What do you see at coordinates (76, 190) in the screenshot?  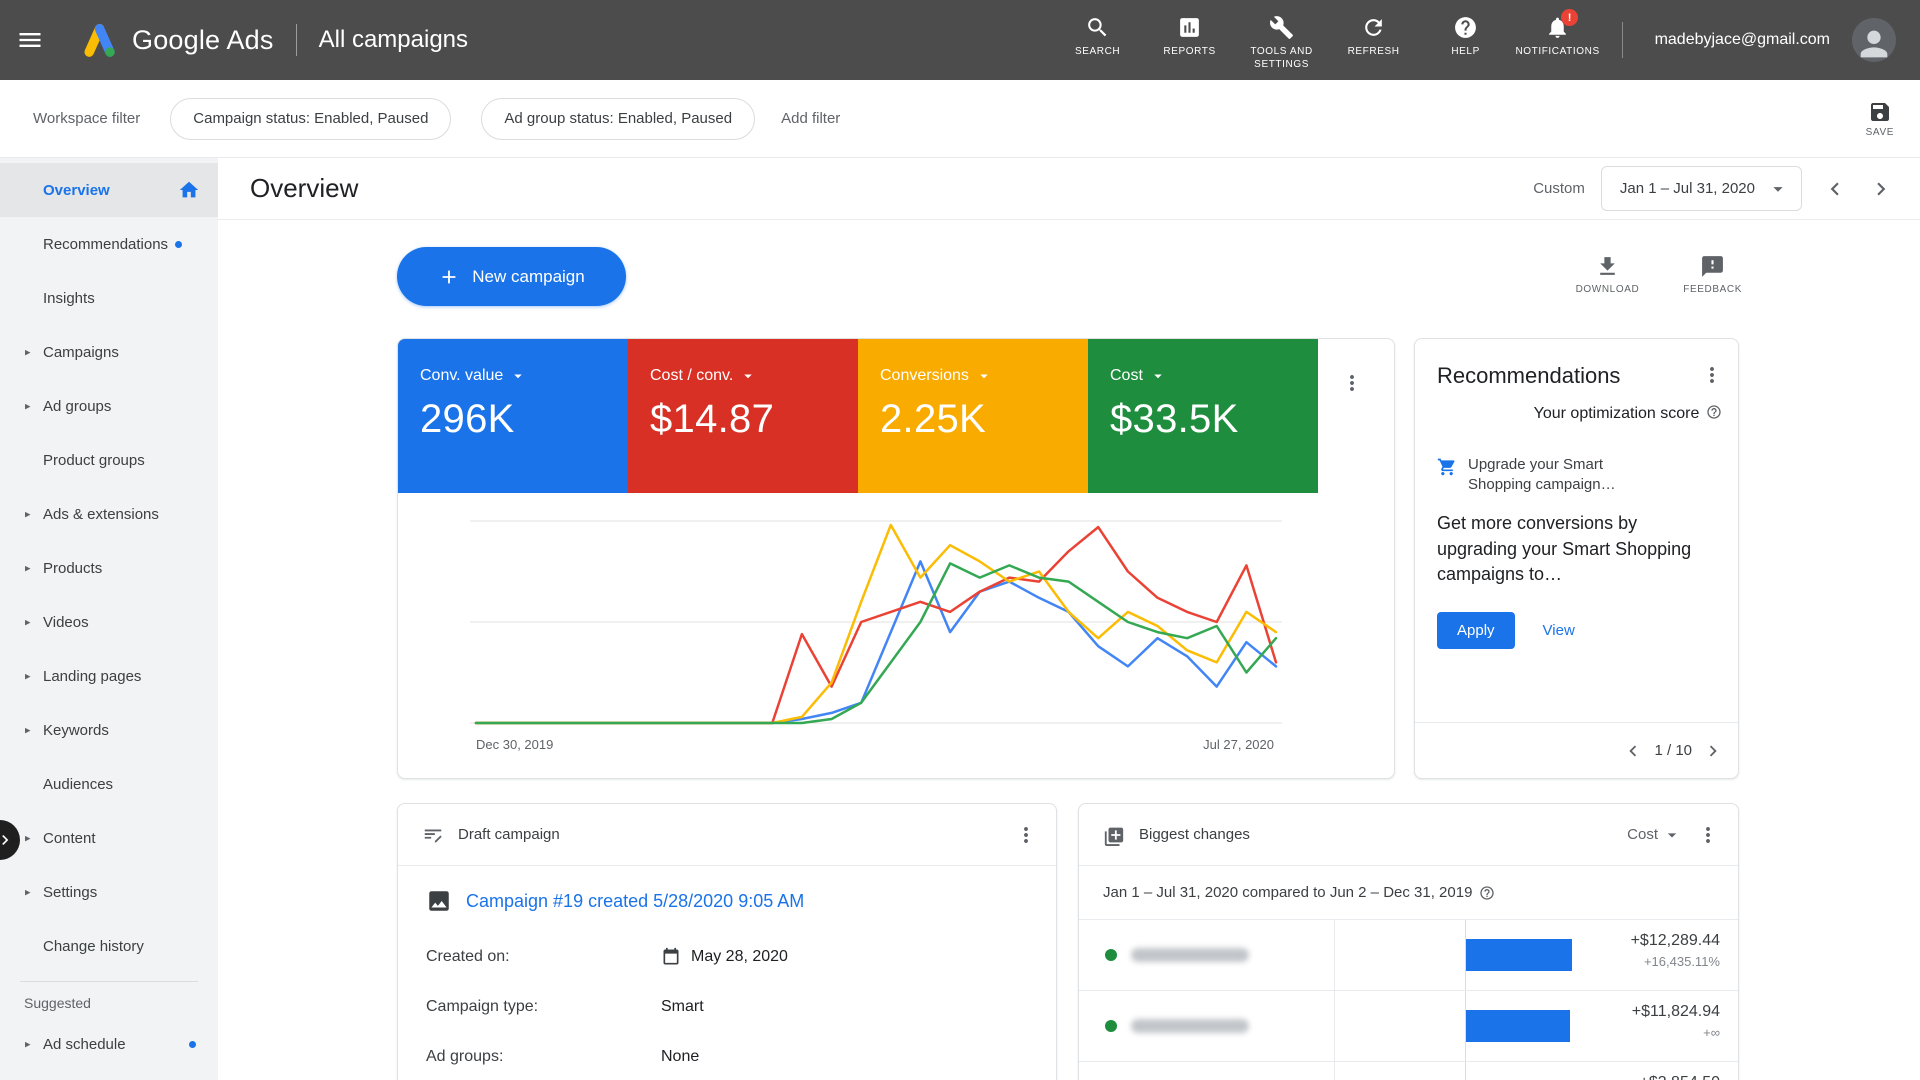 I see `sidebar-item-label: Overview` at bounding box center [76, 190].